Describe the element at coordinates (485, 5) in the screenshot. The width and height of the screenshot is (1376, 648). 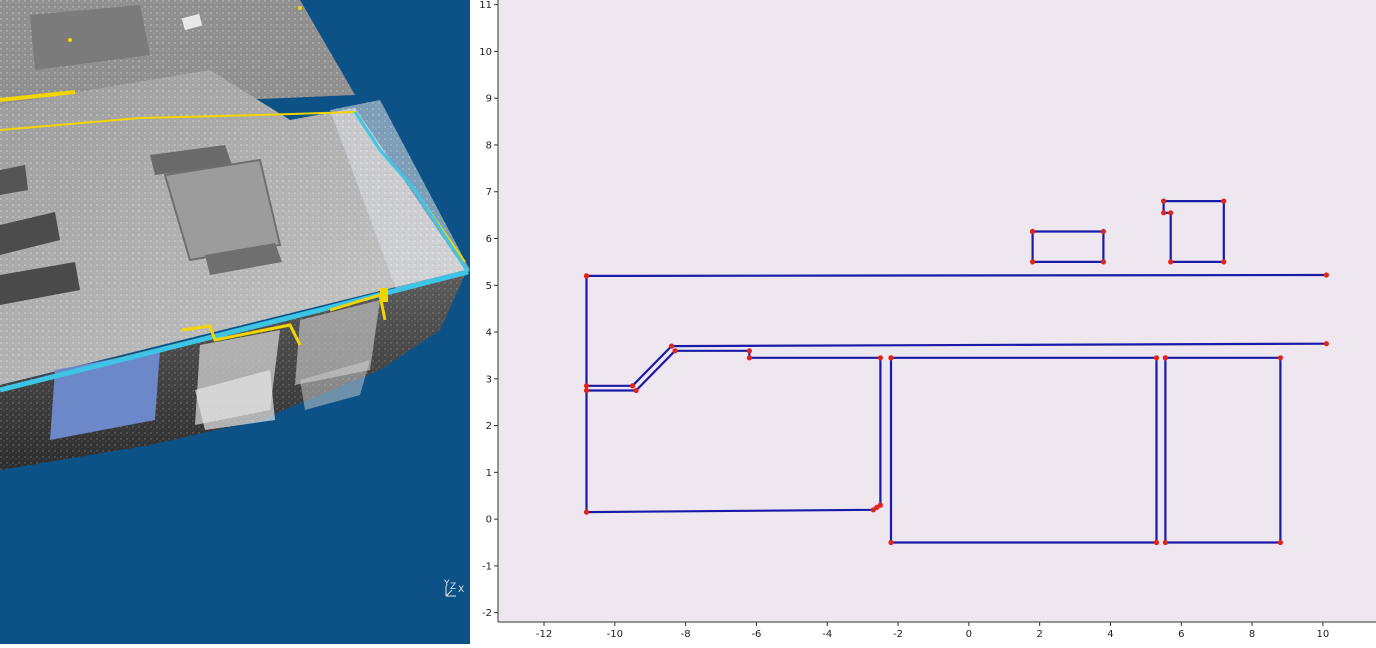
I see `y-tick-label: 11` at that location.